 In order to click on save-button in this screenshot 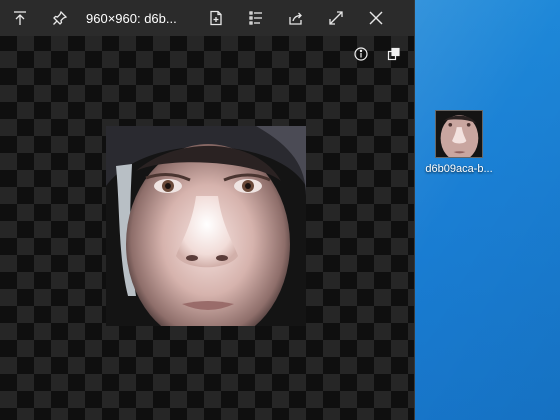, I will do `click(216, 18)`.